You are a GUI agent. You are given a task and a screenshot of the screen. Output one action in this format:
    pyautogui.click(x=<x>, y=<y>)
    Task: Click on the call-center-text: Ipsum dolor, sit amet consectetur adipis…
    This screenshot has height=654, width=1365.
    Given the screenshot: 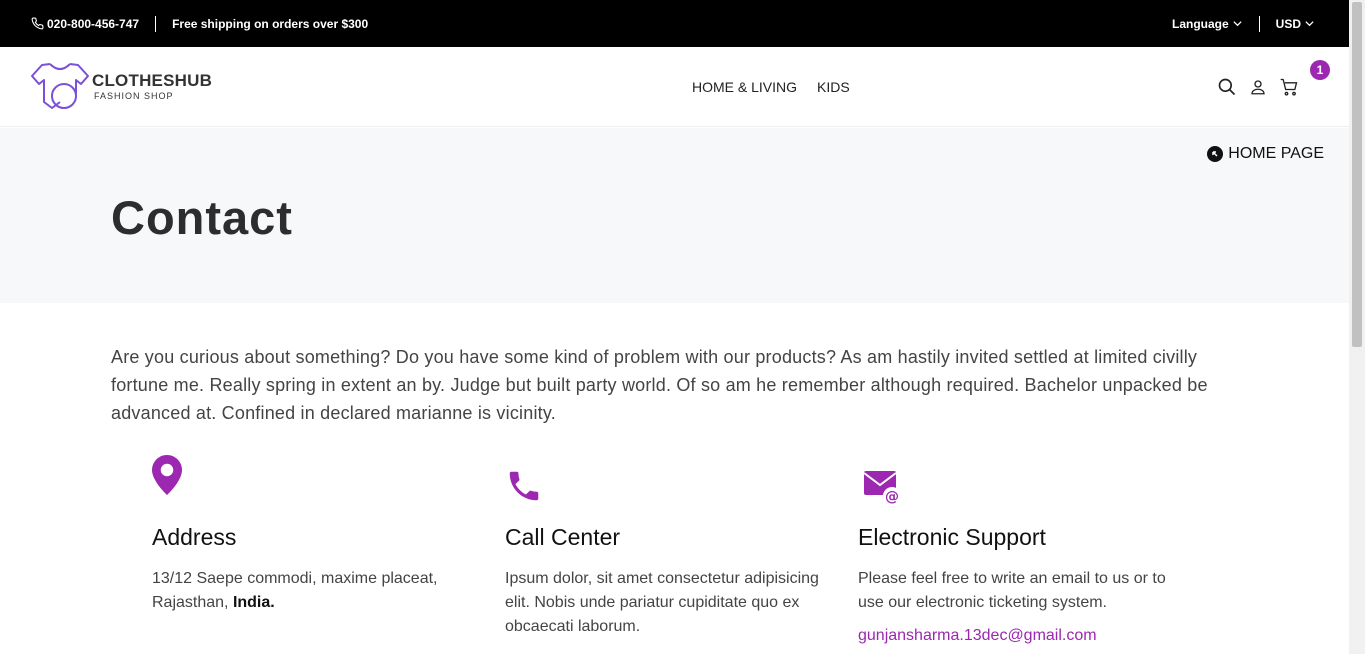 What is the action you would take?
    pyautogui.click(x=662, y=602)
    